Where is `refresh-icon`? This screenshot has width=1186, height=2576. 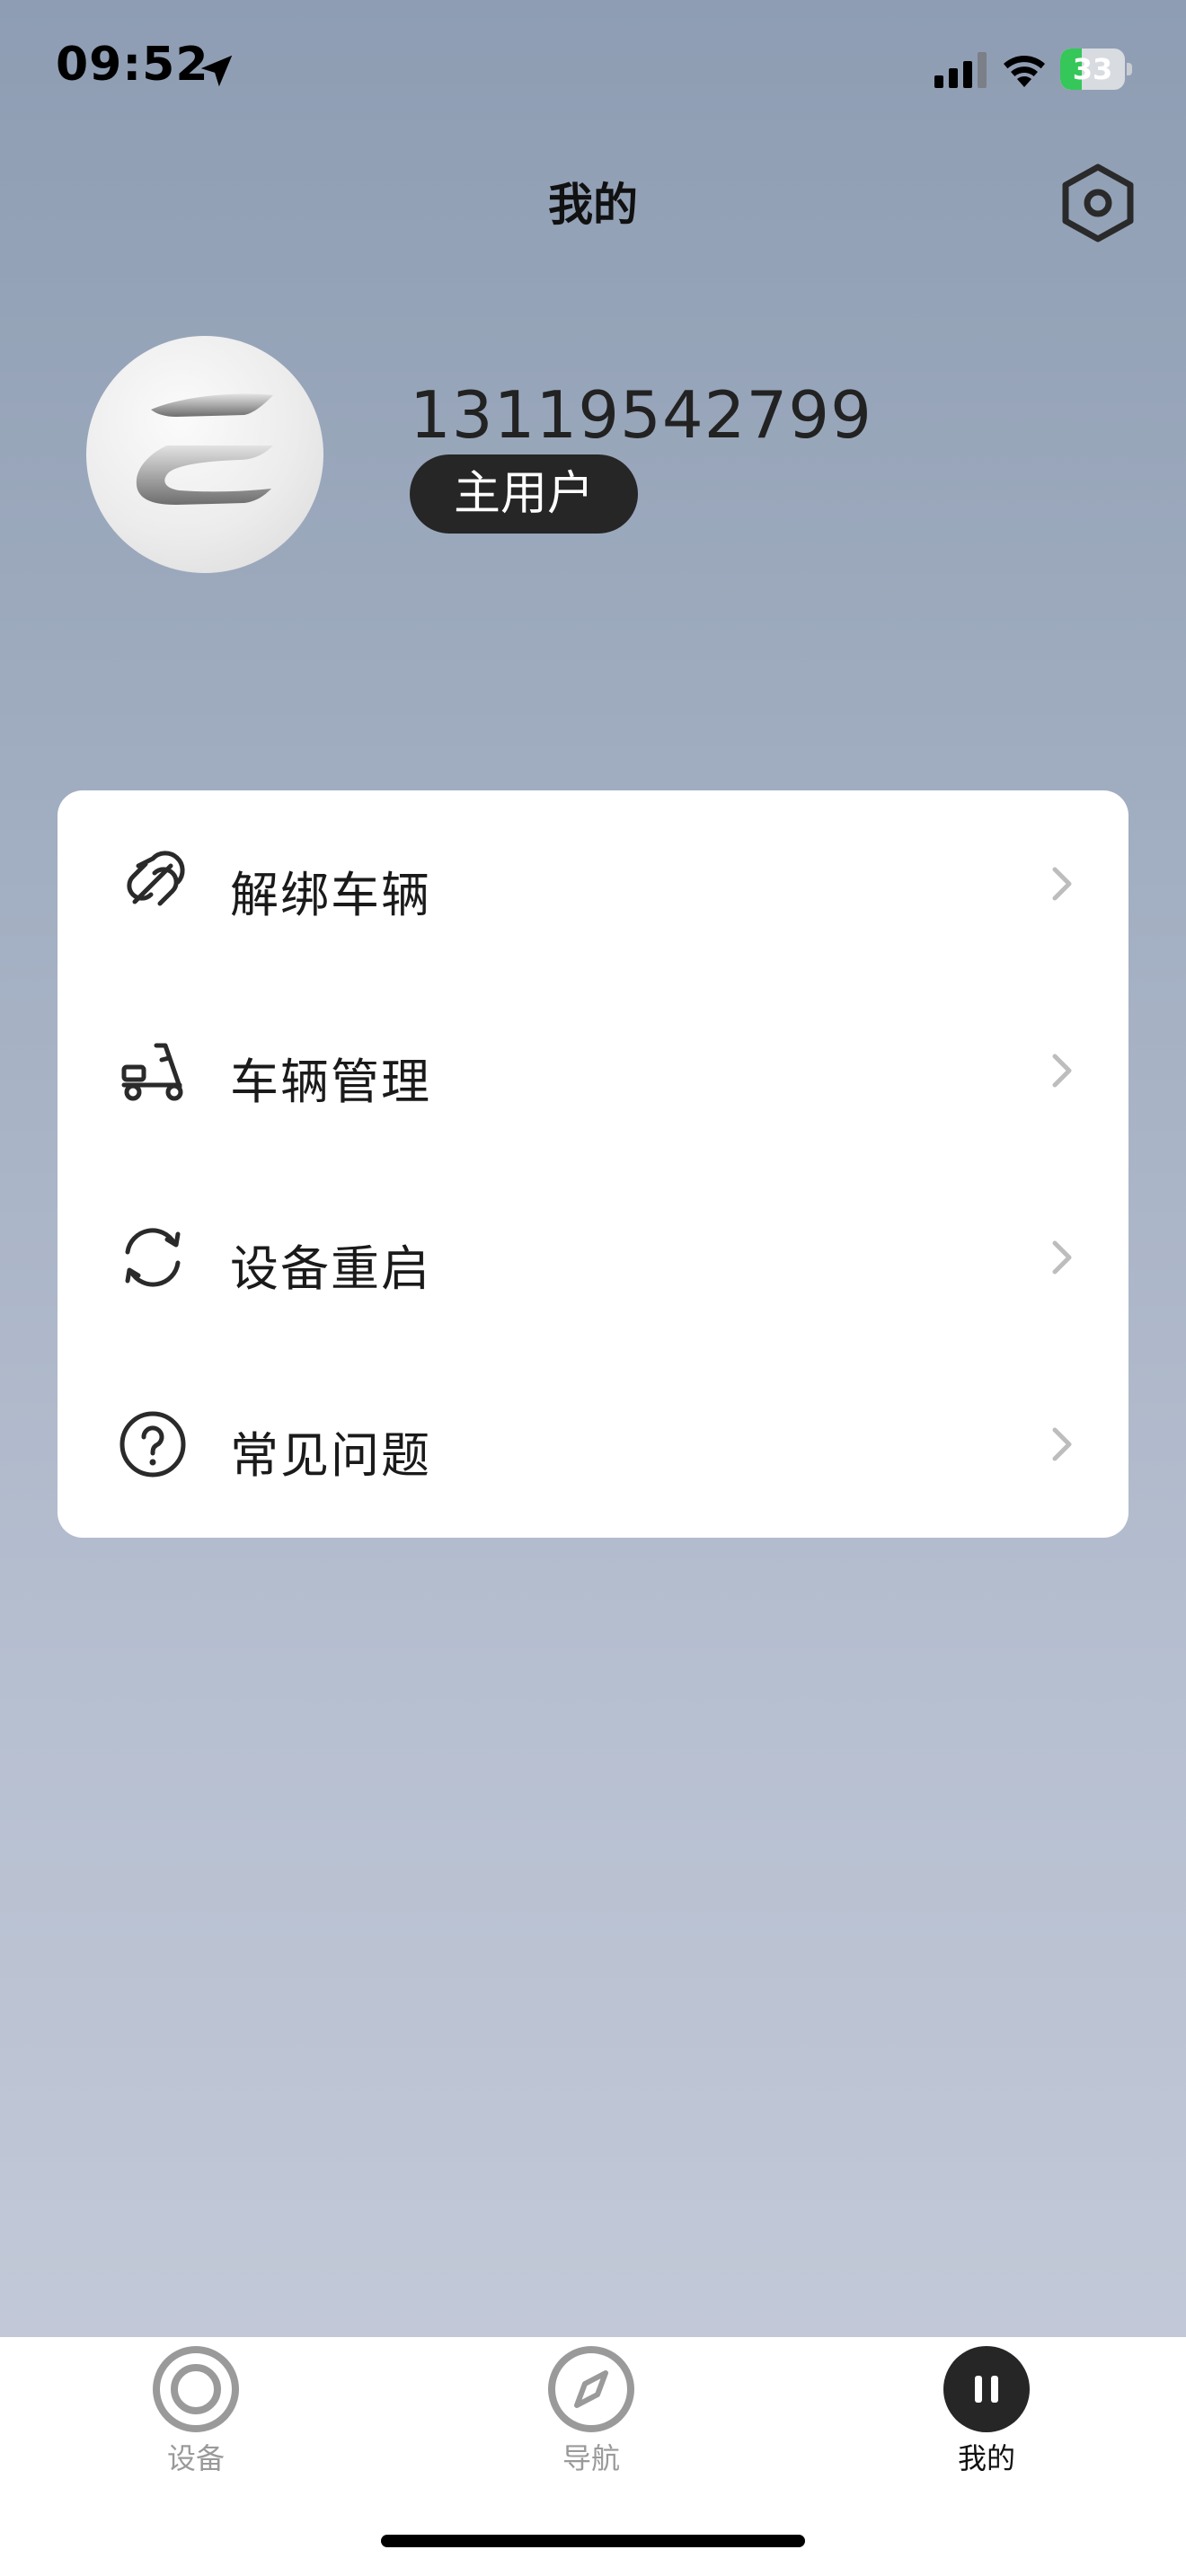
refresh-icon is located at coordinates (153, 1257).